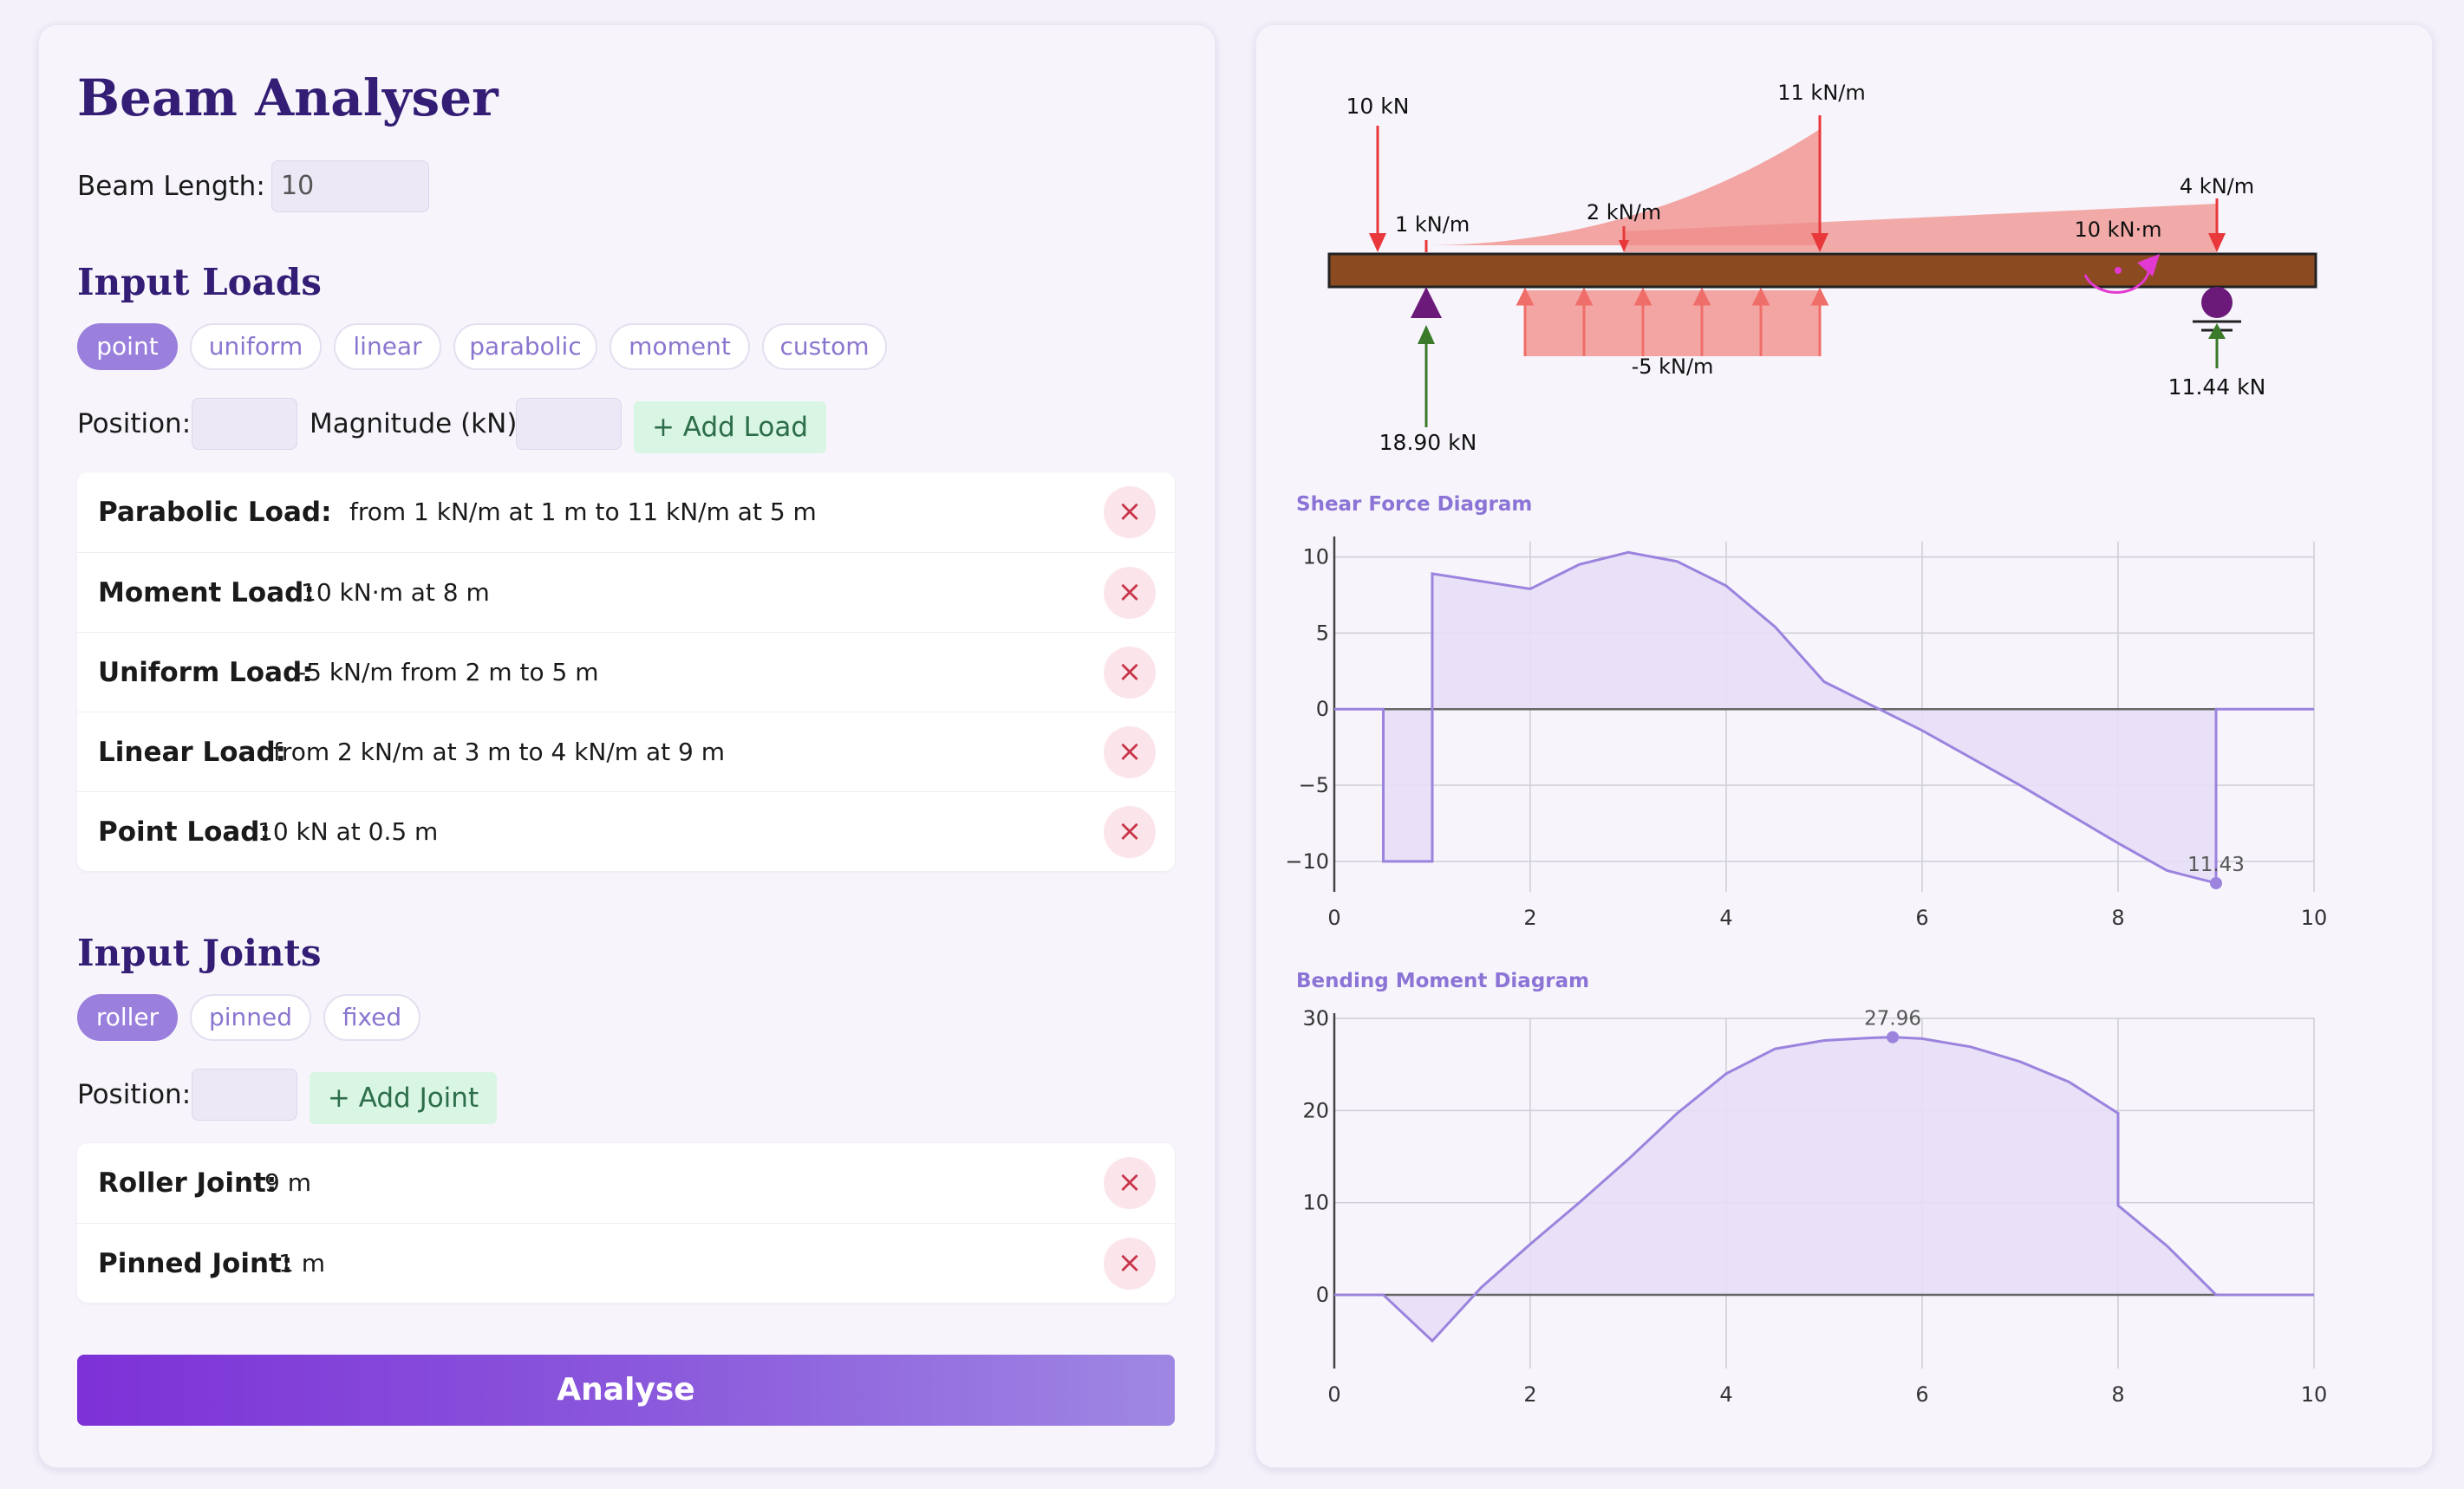 The height and width of the screenshot is (1489, 2464). I want to click on load-type-label: Uniform Load:, so click(205, 672).